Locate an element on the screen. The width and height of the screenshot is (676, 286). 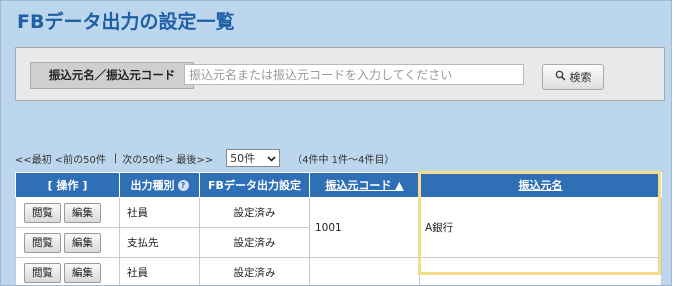
pager-prev-link: <前の50件 is located at coordinates (80, 158).